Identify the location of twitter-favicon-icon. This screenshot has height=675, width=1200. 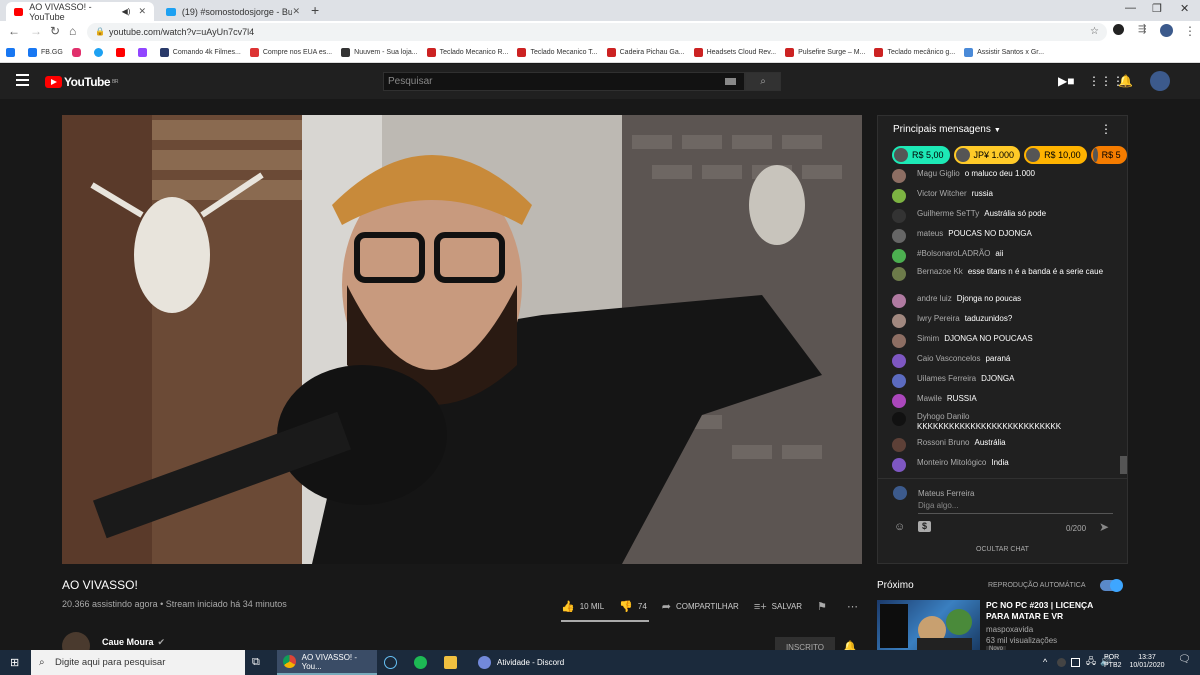
(171, 11).